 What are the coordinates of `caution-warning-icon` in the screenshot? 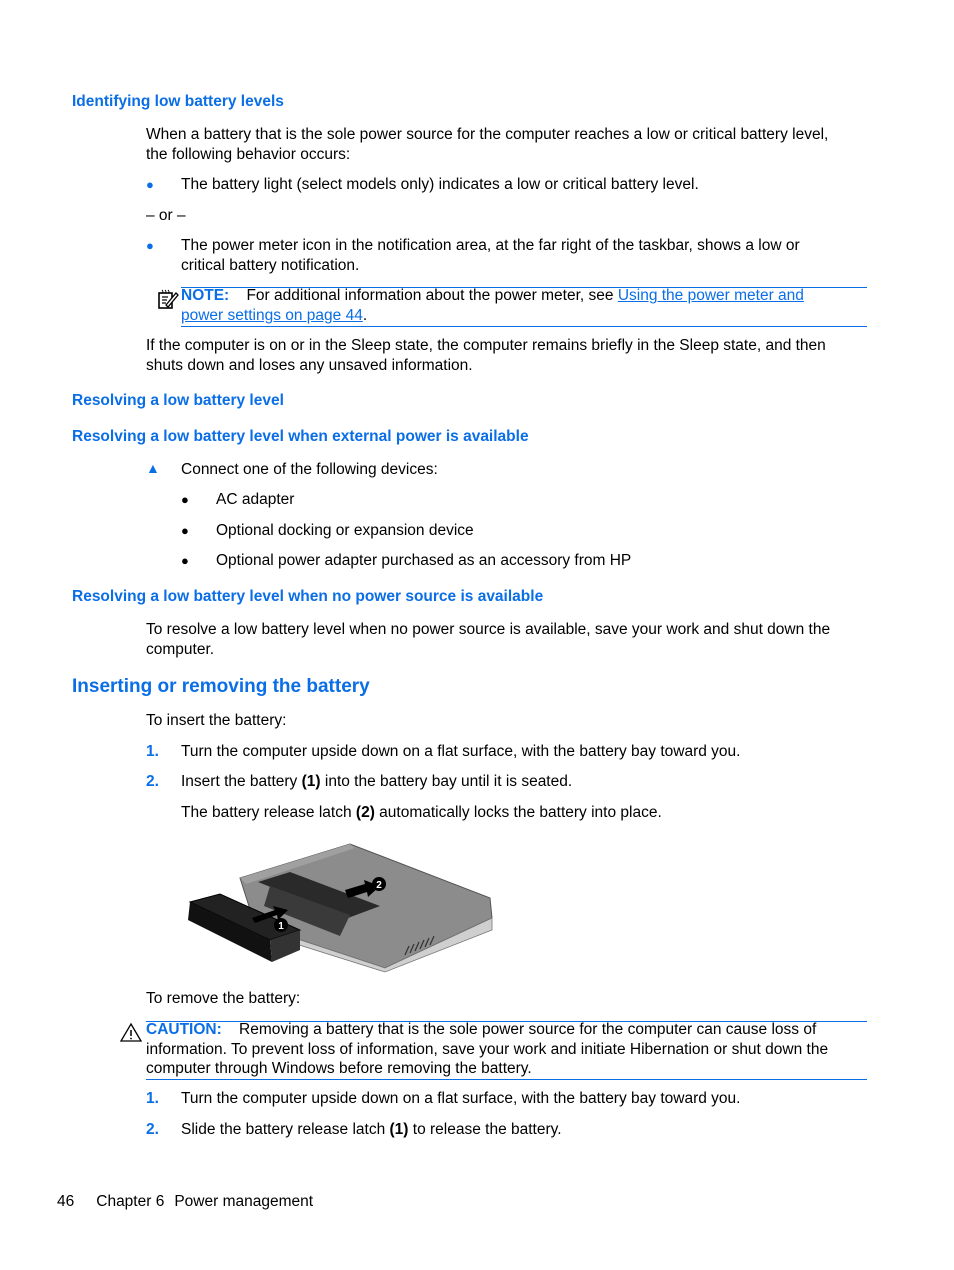 It's located at (131, 1032).